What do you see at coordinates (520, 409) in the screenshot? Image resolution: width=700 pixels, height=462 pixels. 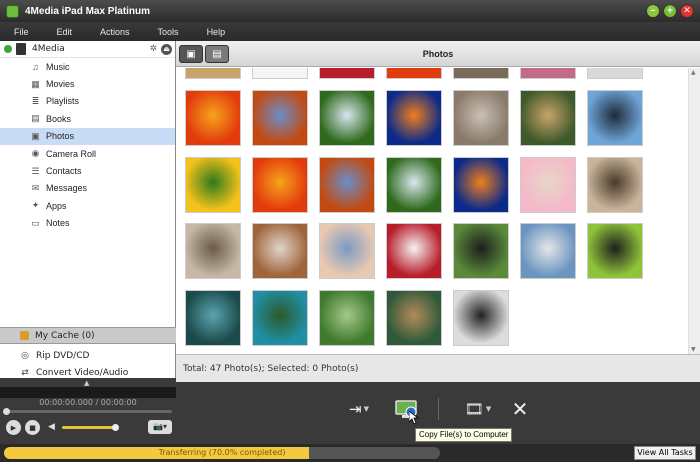 I see `delete-button: ✕` at bounding box center [520, 409].